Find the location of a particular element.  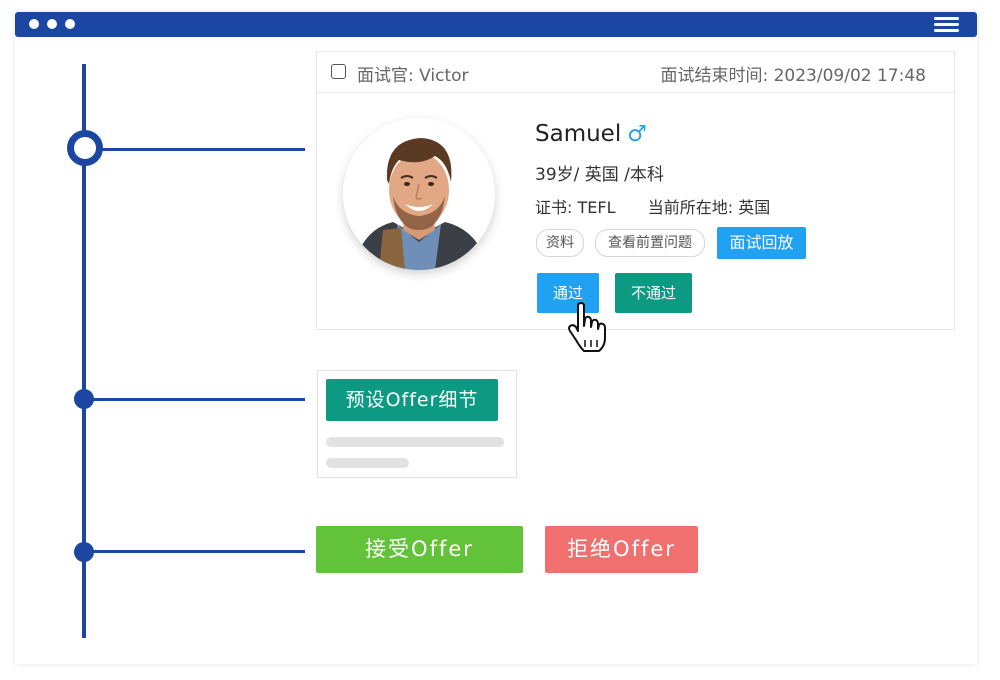

avatar is located at coordinates (419, 194).